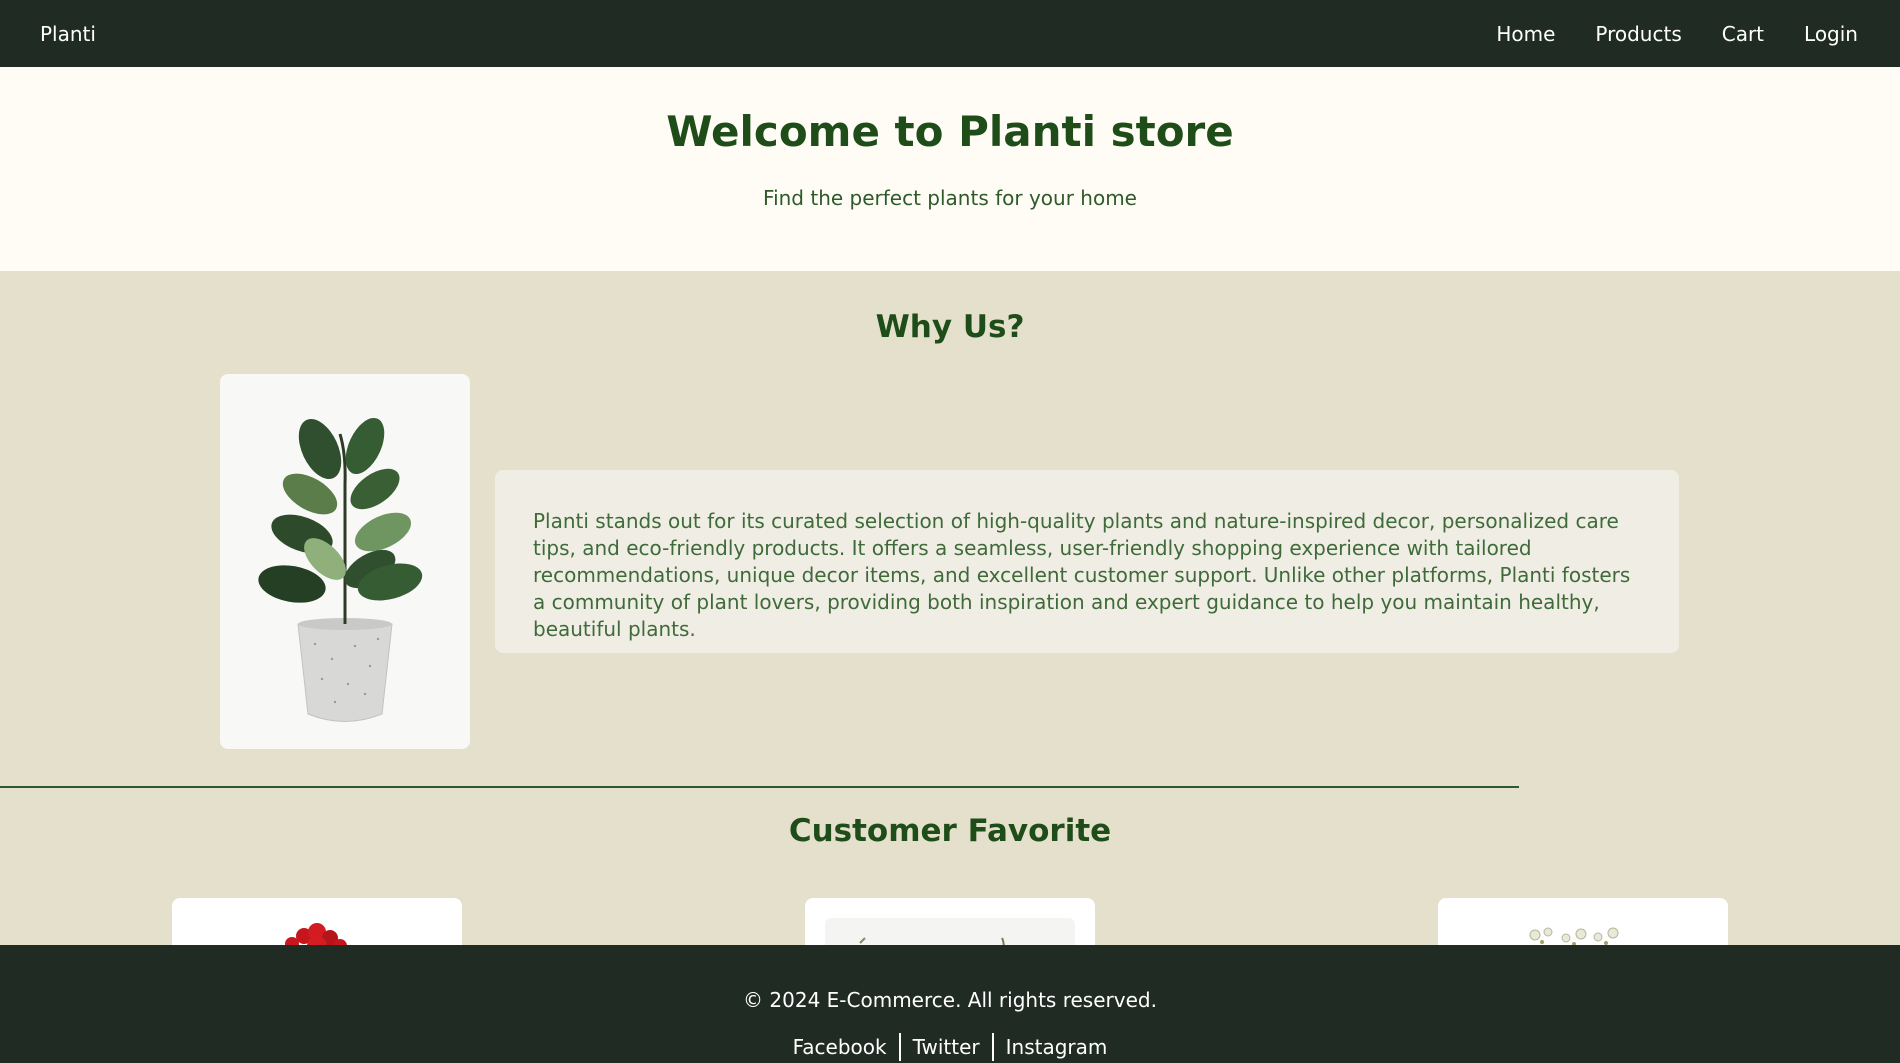 The height and width of the screenshot is (1063, 1900). I want to click on brand-logo: Planti, so click(68, 34).